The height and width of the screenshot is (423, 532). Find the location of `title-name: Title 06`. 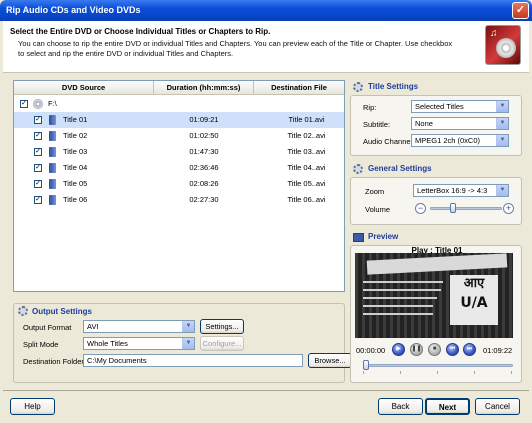

title-name: Title 06 is located at coordinates (75, 199).